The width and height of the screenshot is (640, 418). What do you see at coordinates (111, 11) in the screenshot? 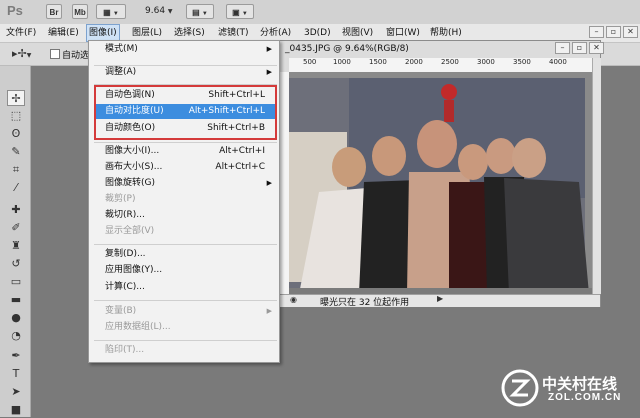
I see `view-extras-button: ▦ ▼` at bounding box center [111, 11].